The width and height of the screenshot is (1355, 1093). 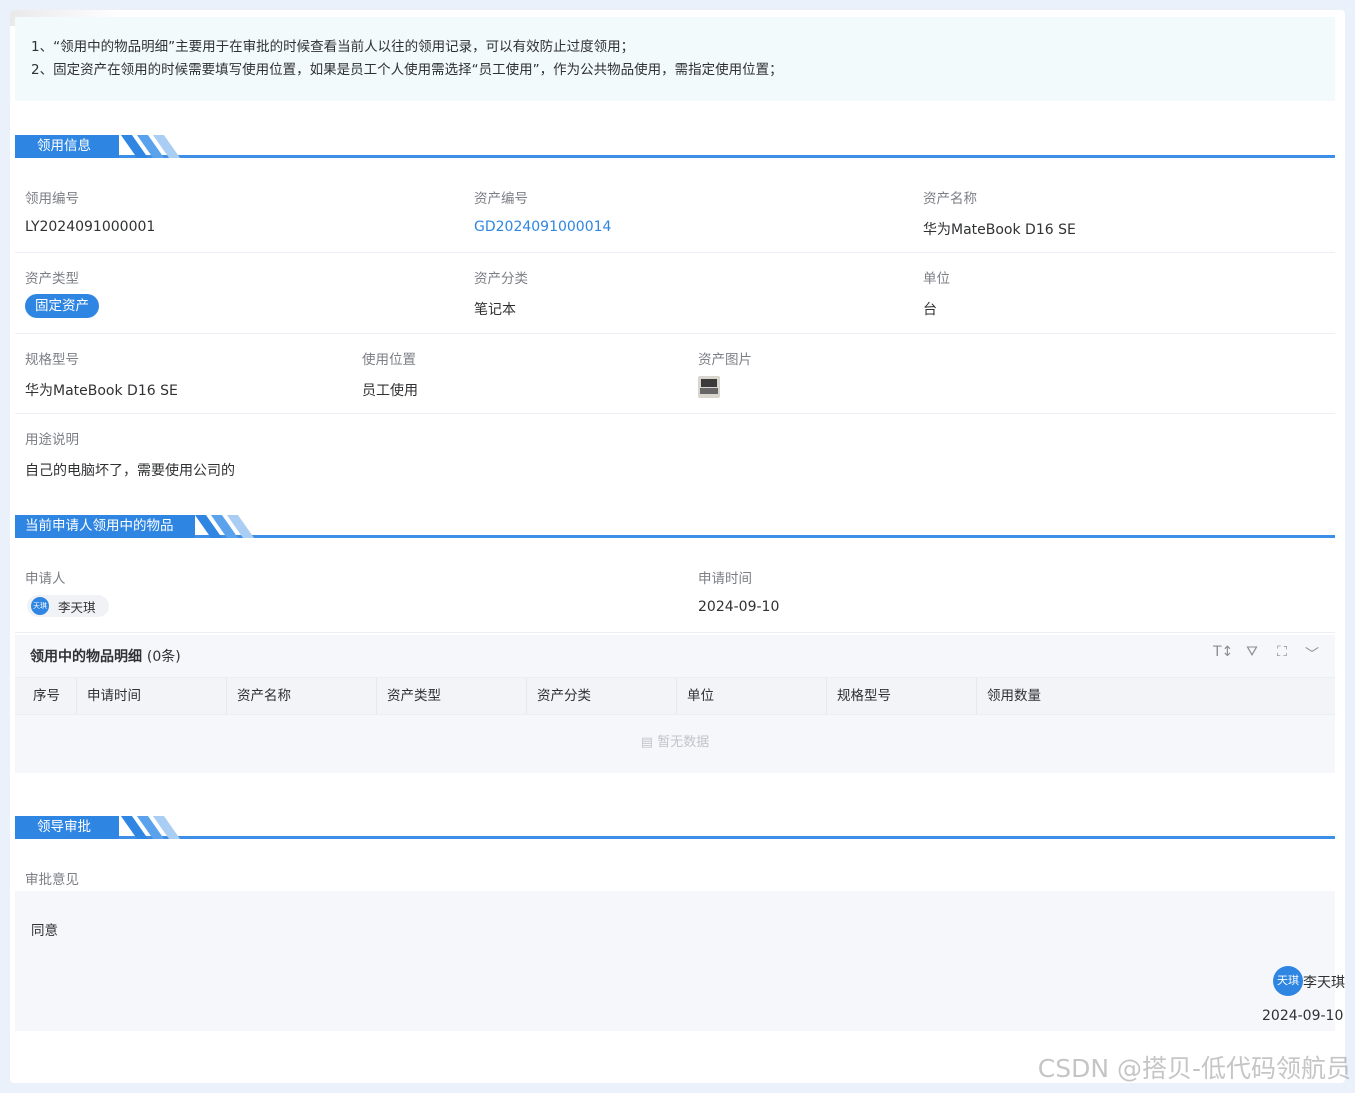 I want to click on fullscreen-icon: ⛶, so click(x=1282, y=654).